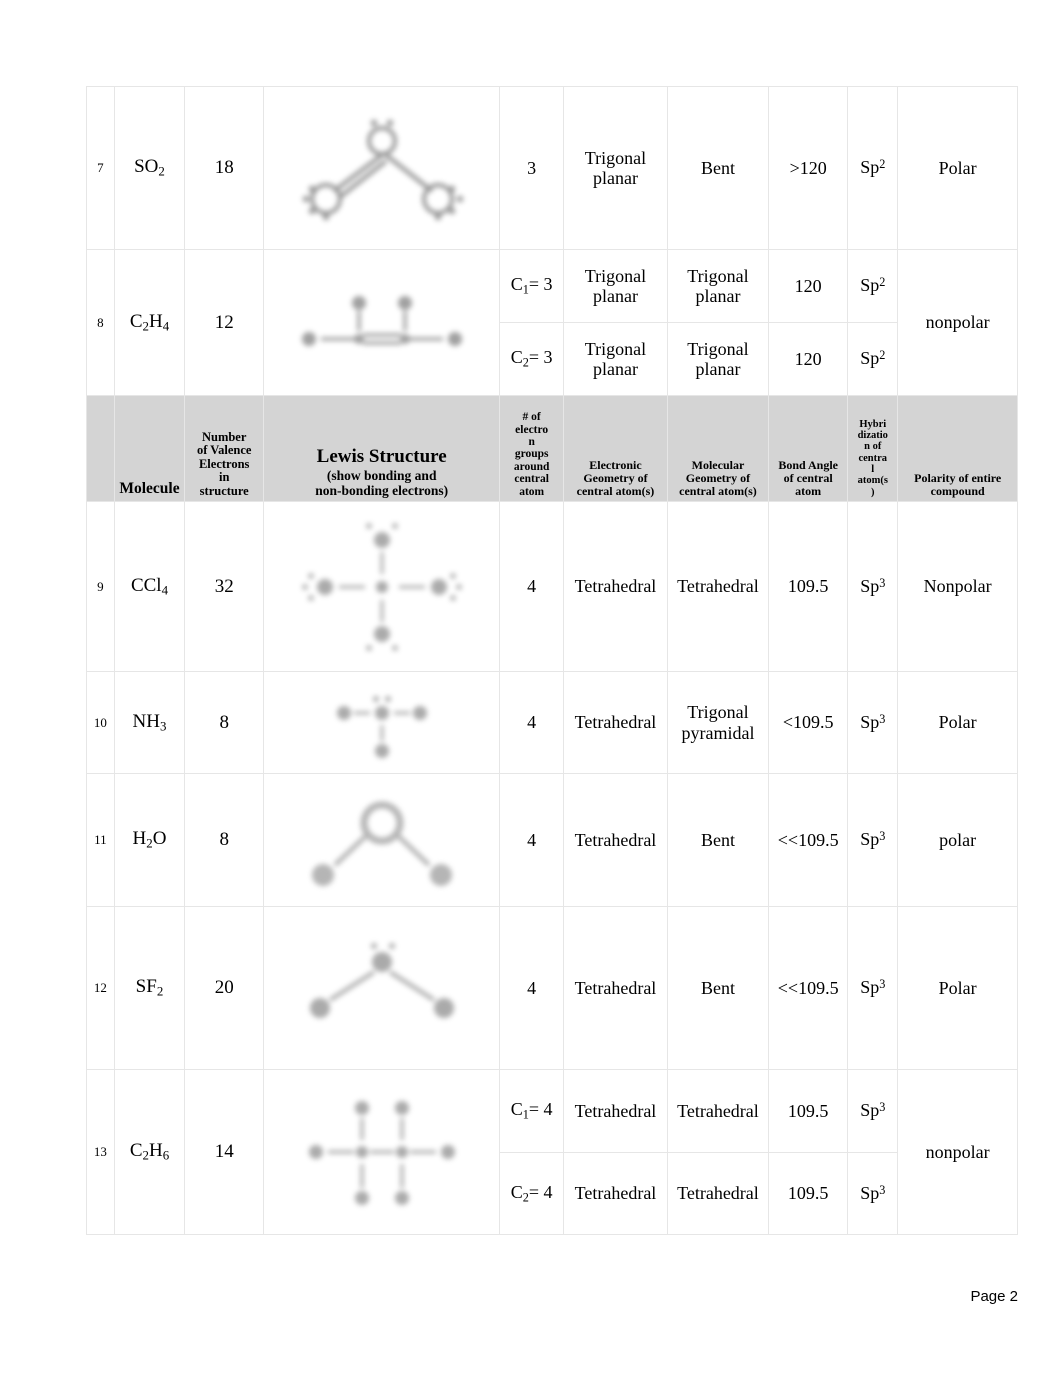 The width and height of the screenshot is (1062, 1376). Describe the element at coordinates (381, 587) in the screenshot. I see `ccl4-lewis-structure-icon` at that location.